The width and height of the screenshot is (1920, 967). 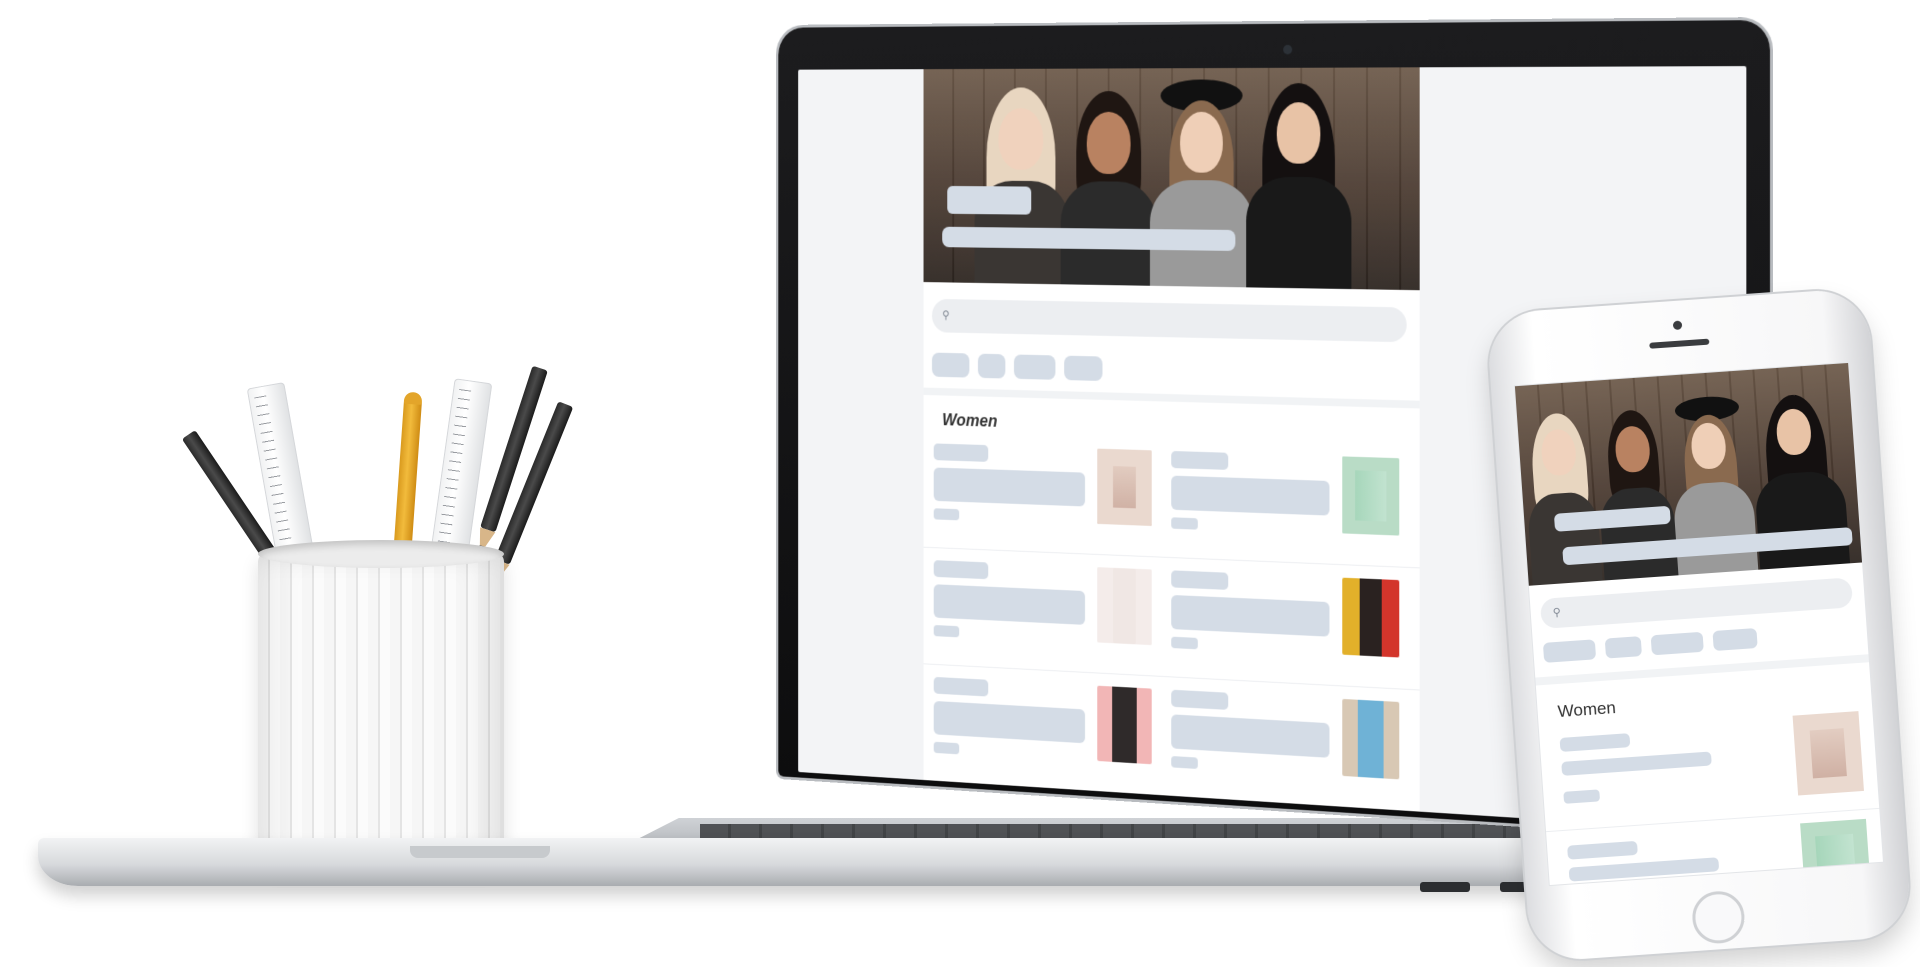 I want to click on phone-search-input: ⚲, so click(x=1696, y=603).